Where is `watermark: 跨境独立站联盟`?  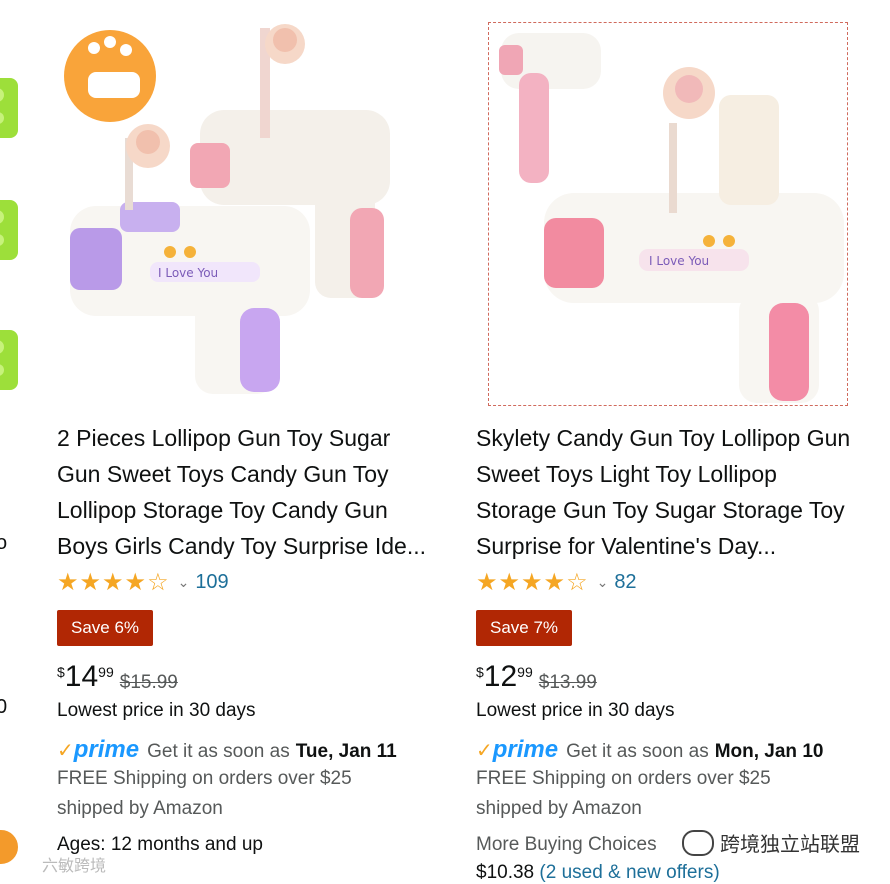
watermark: 跨境独立站联盟 is located at coordinates (771, 842).